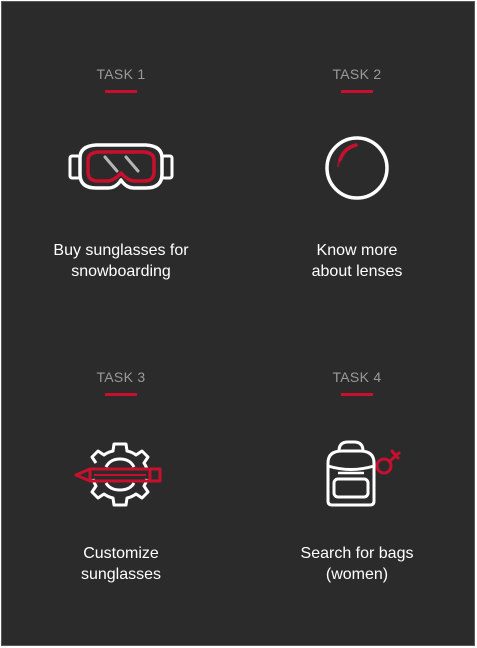  Describe the element at coordinates (121, 473) in the screenshot. I see `gear-pencil-icon` at that location.